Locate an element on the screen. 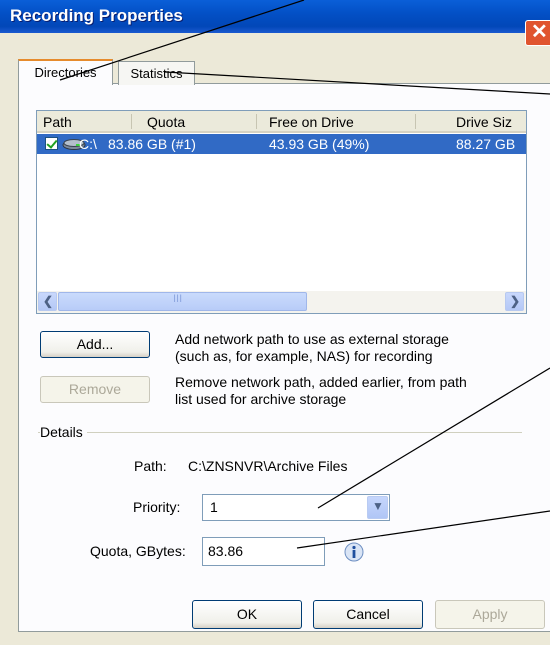 The image size is (550, 645). details-group-label: Details is located at coordinates (63, 432).